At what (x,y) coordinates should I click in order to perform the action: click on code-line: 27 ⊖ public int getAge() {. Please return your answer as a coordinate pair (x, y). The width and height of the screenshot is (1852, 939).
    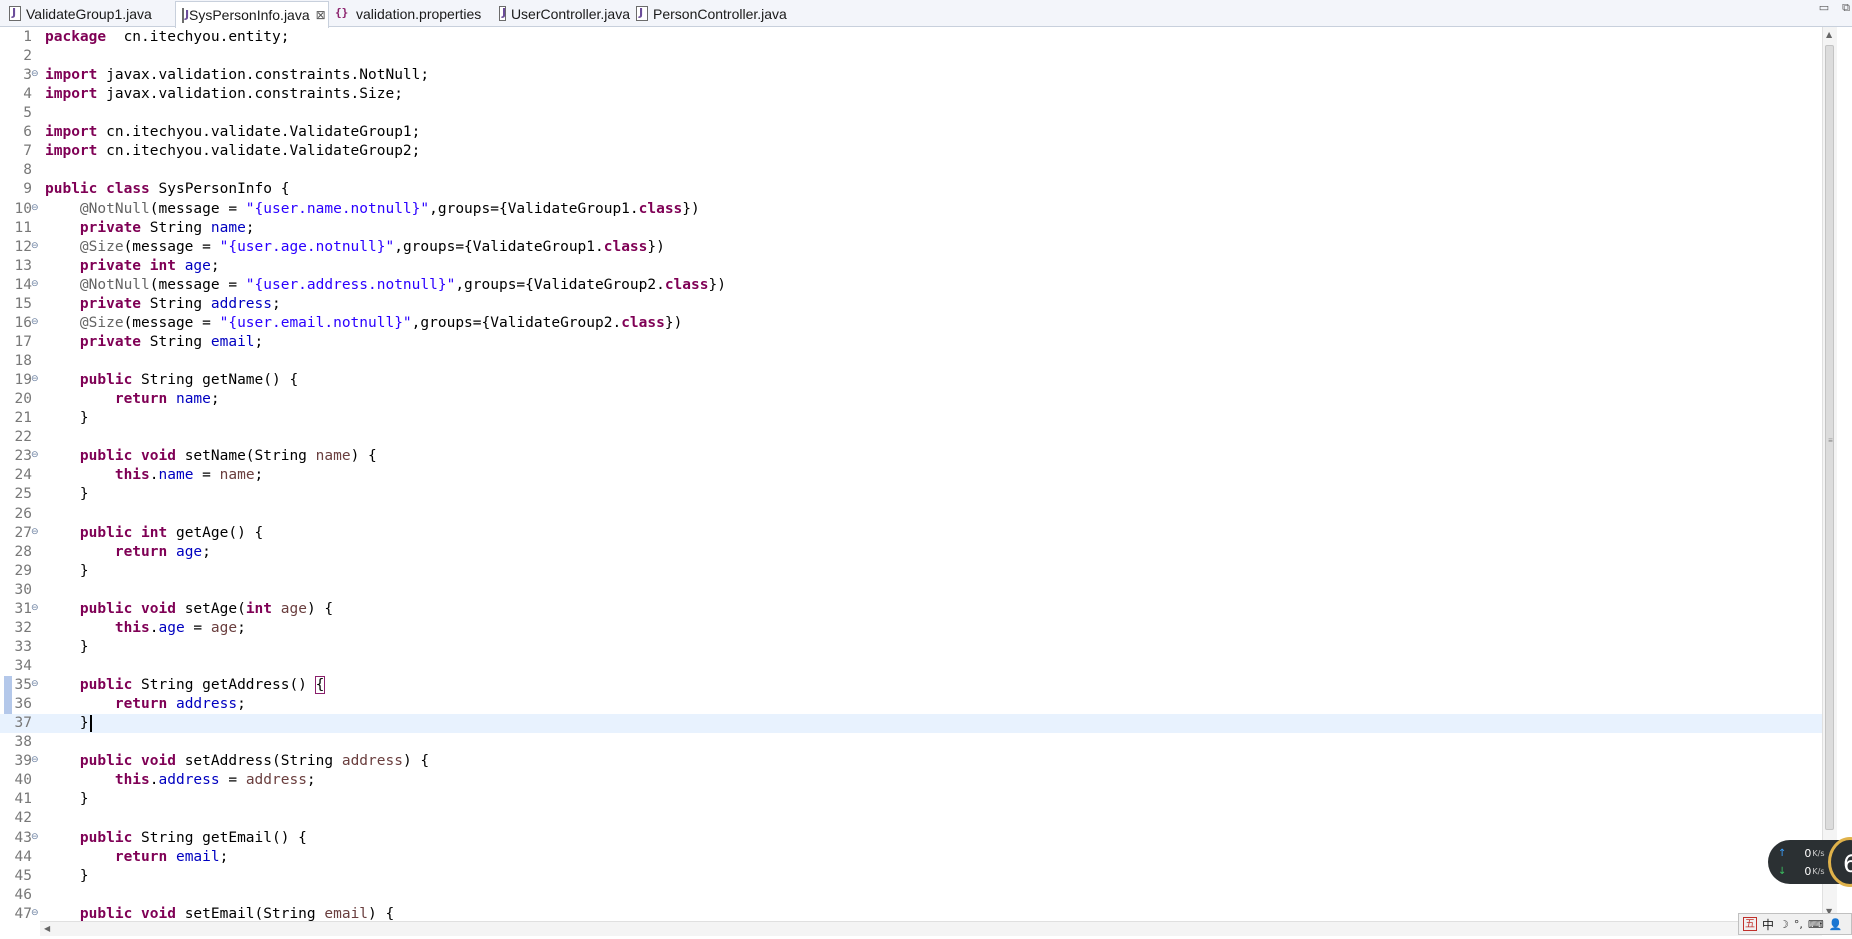
    Looking at the image, I should click on (911, 533).